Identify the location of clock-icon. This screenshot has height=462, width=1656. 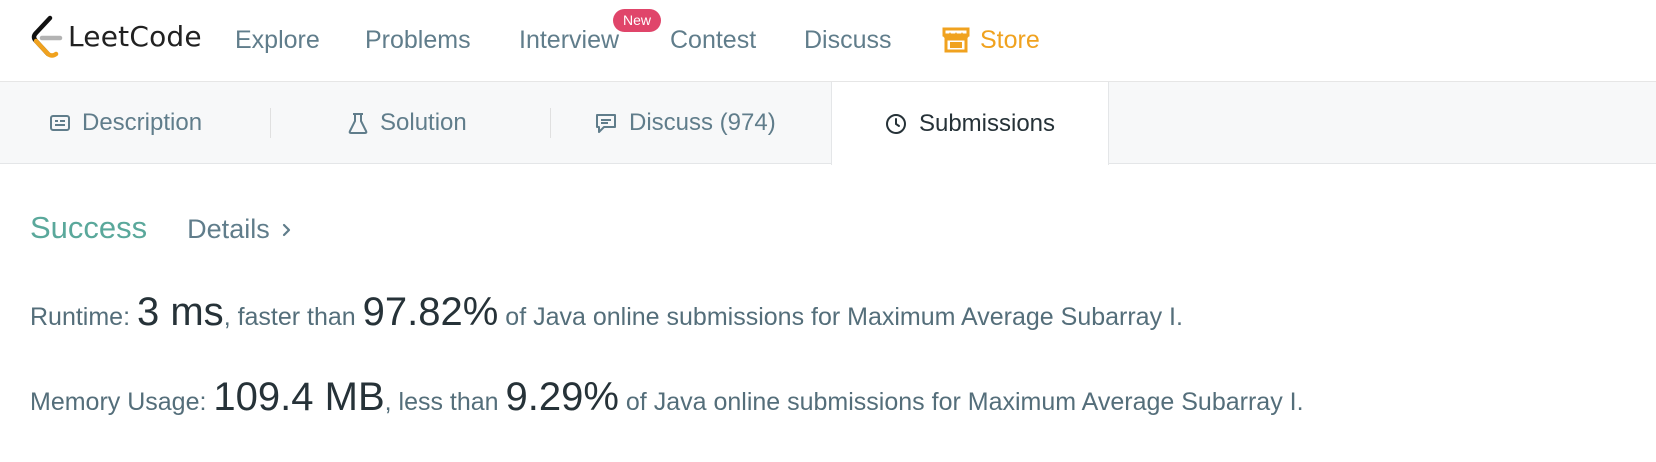
(895, 123).